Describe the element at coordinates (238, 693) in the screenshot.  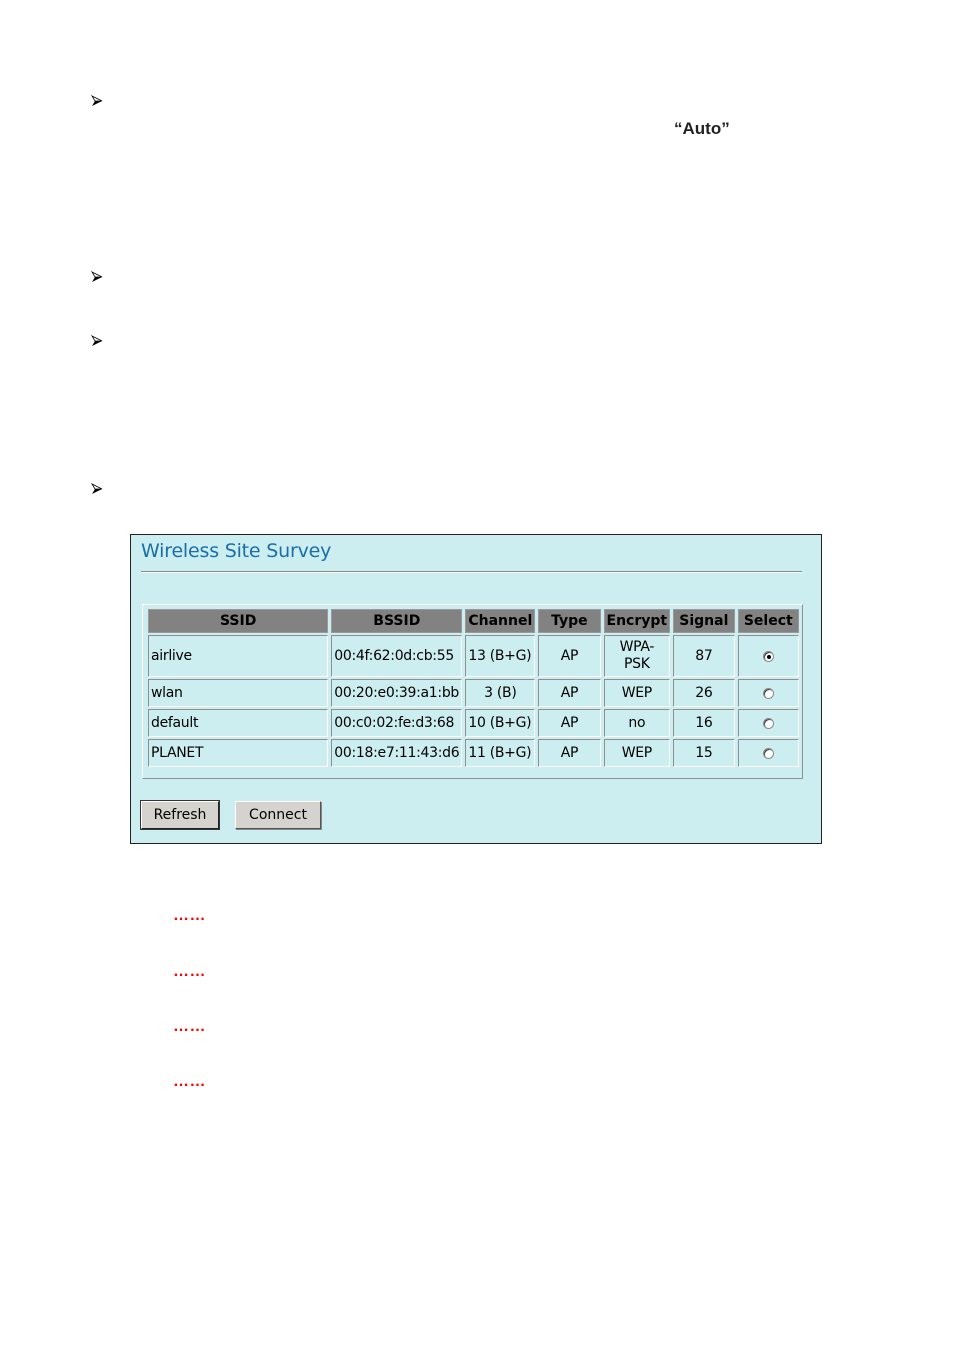
I see `ssid-cell: wlan` at that location.